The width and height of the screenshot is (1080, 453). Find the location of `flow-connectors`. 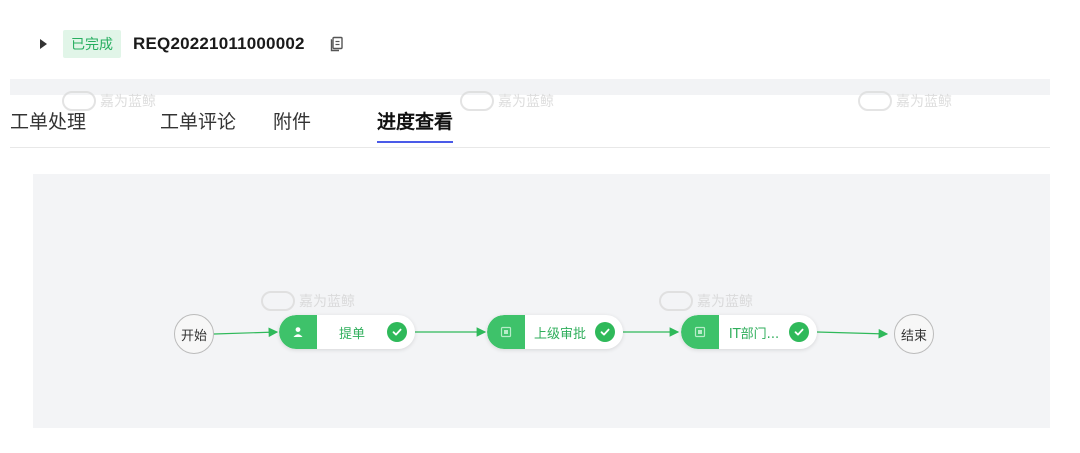

flow-connectors is located at coordinates (551, 333).